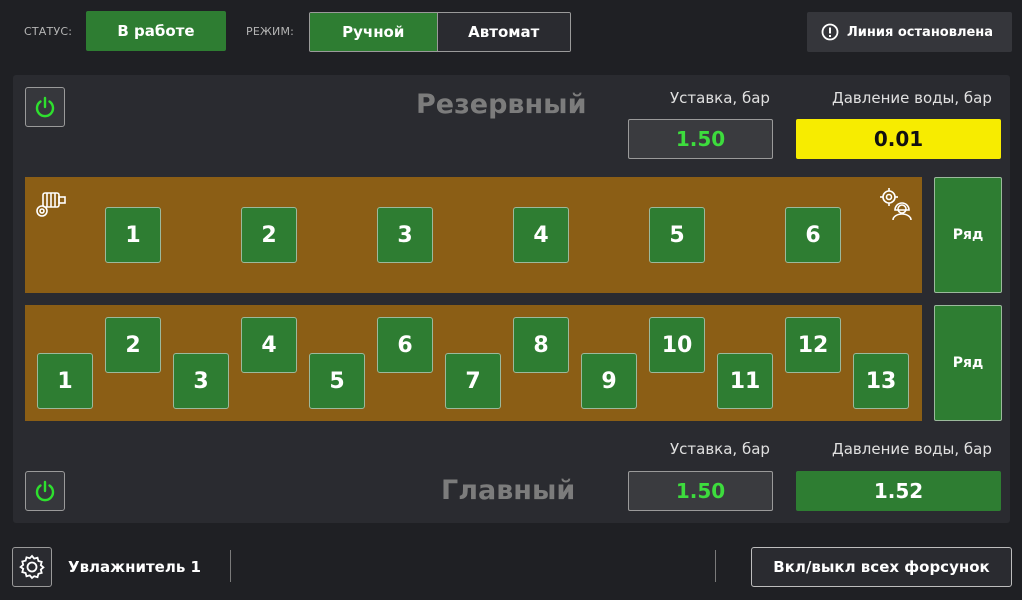  Describe the element at coordinates (813, 235) in the screenshot. I see `reserve-nozzle-button: 6` at that location.